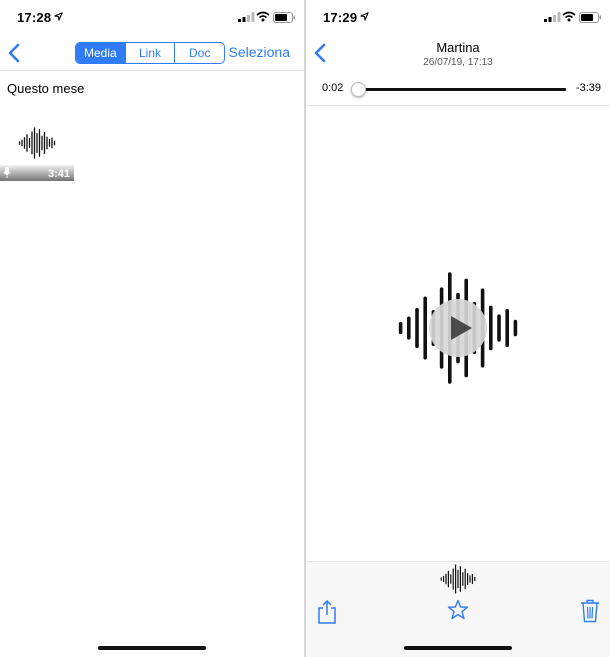 The width and height of the screenshot is (610, 657). I want to click on audio-message-thumbnail: 3:41, so click(37, 147).